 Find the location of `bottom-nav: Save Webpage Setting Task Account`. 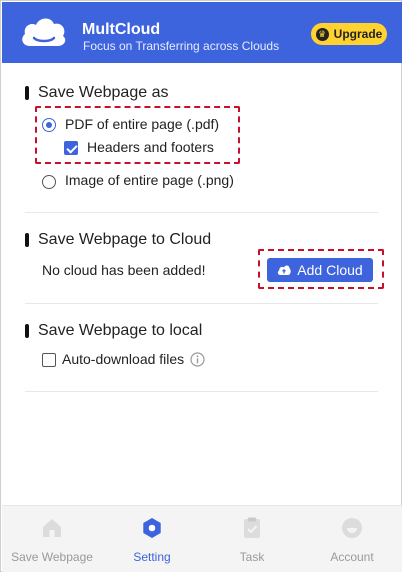

bottom-nav: Save Webpage Setting Task Account is located at coordinates (202, 538).